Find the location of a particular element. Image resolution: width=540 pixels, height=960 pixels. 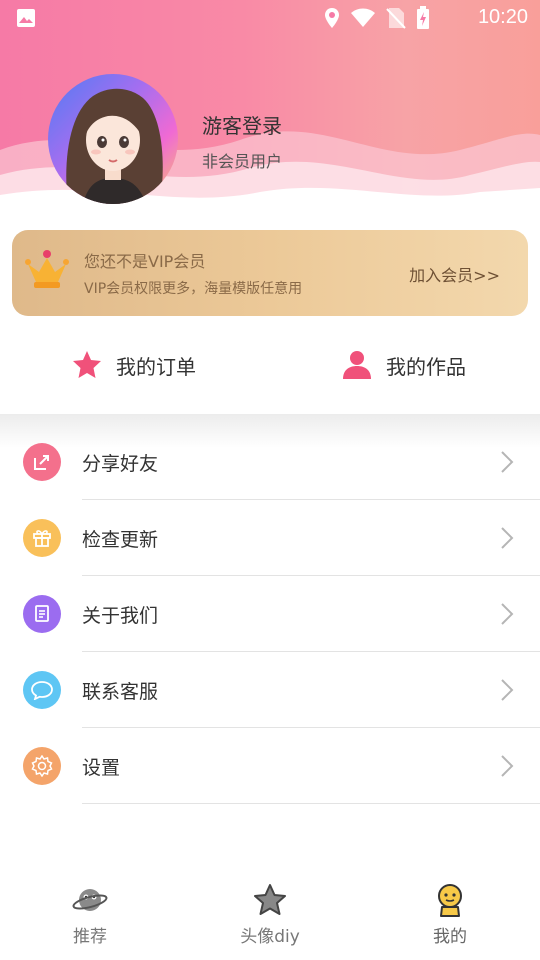

menu-item-about: 关于我们 is located at coordinates (270, 614).